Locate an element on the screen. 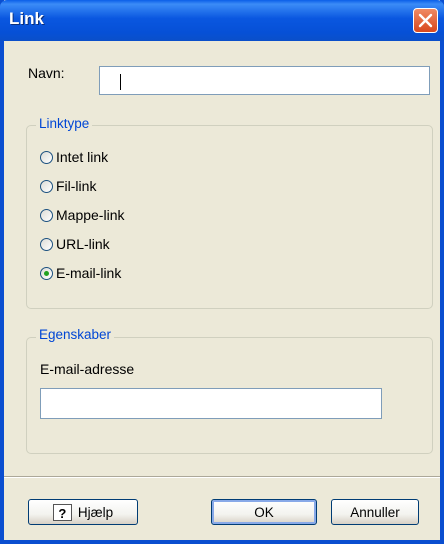 This screenshot has height=544, width=444. help-button: ? Hjælp is located at coordinates (83, 512).